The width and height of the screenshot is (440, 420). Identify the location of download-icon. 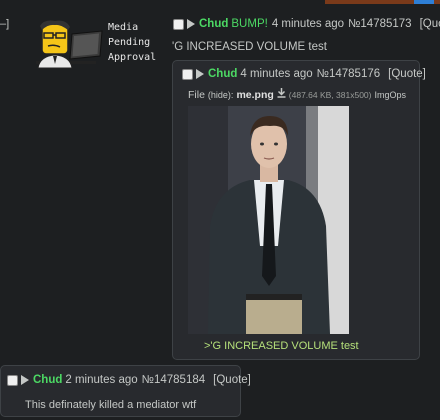
(281, 94).